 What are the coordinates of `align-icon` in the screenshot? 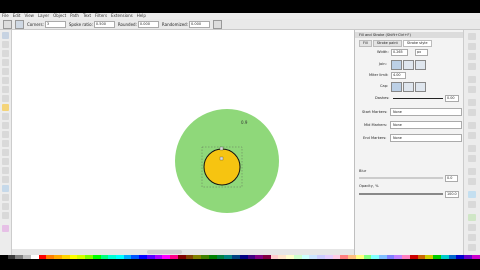 It's located at (472, 247).